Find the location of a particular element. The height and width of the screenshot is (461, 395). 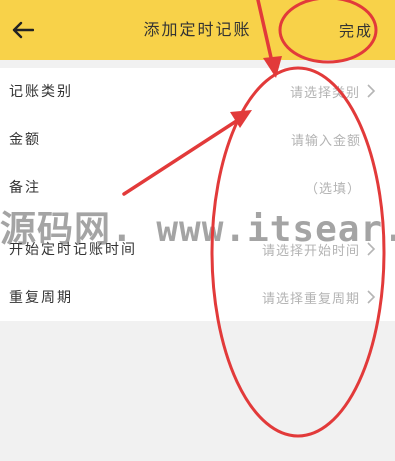

amount-input: 请输入金额 is located at coordinates (326, 139).